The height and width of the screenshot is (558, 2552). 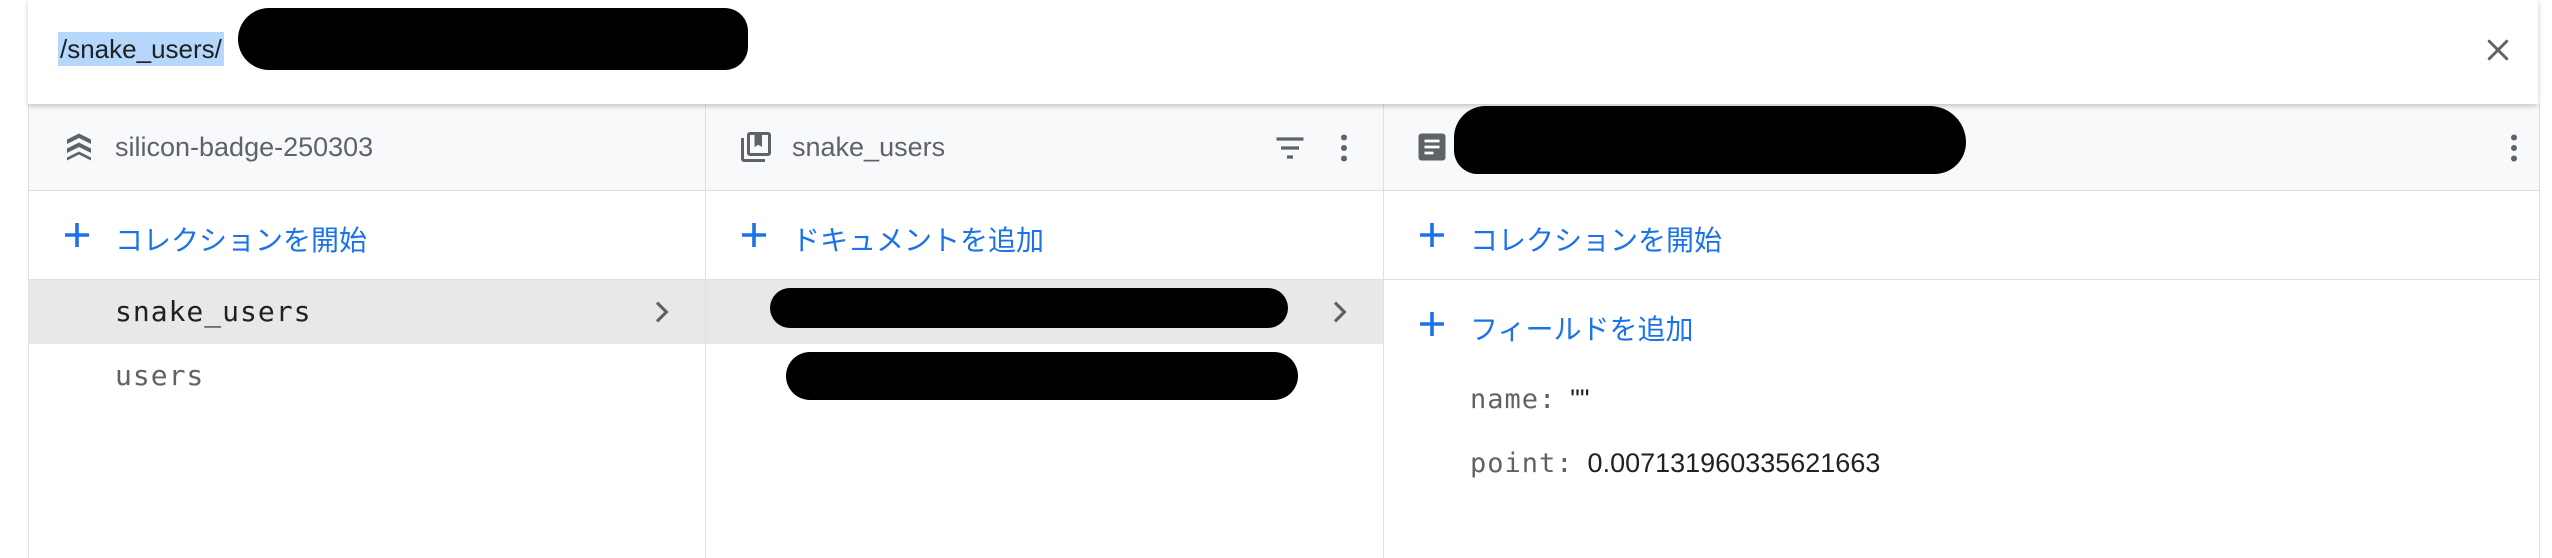 I want to click on collection-panel-header: snake_users, so click(x=1044, y=147).